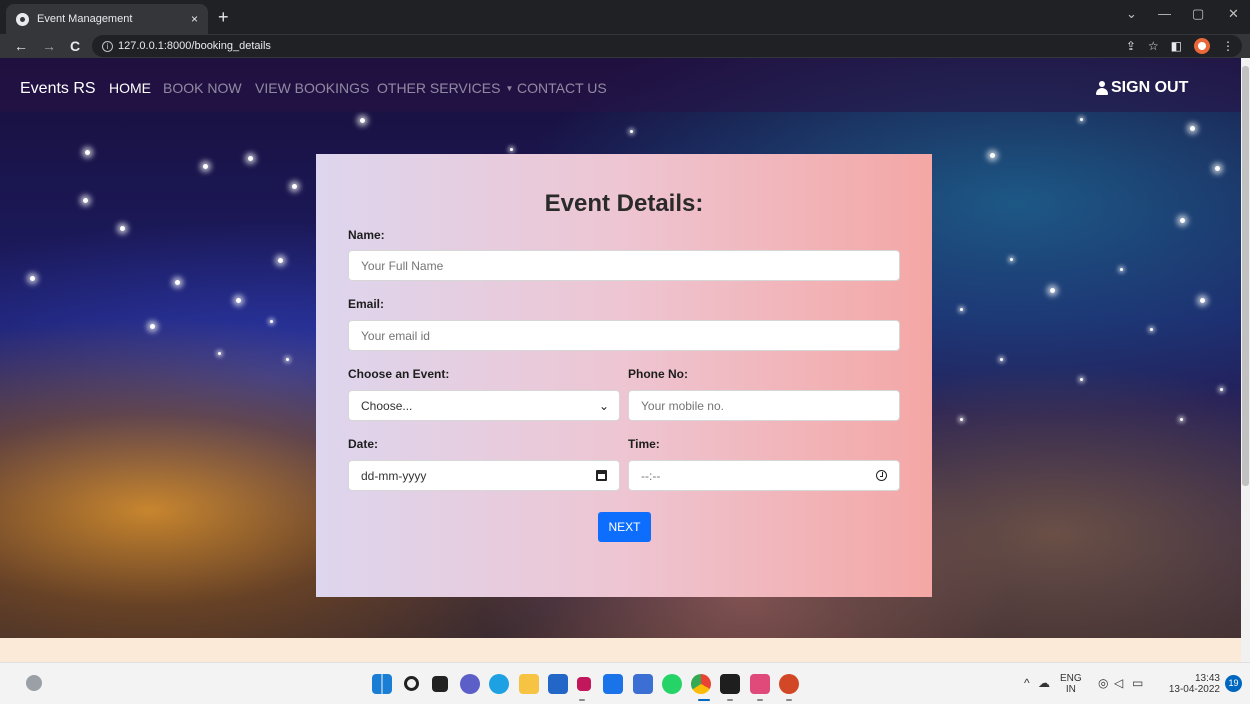 The image size is (1250, 704). Describe the element at coordinates (499, 684) in the screenshot. I see `edge-browser-icon` at that location.